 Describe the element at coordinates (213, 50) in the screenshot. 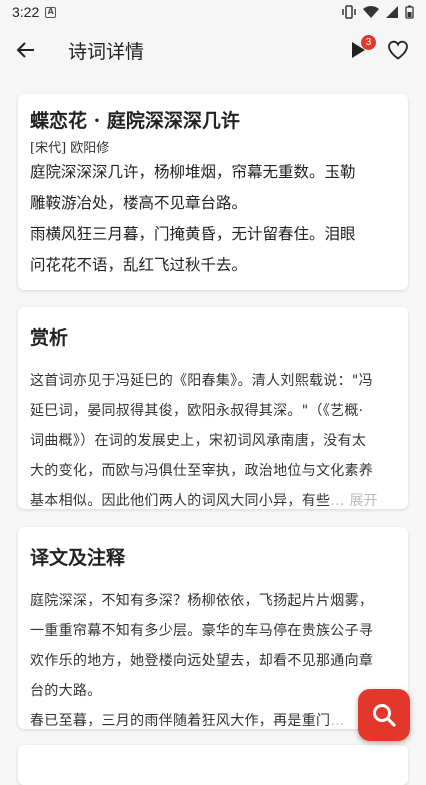

I see `app-bar: 诗词详情 3` at that location.